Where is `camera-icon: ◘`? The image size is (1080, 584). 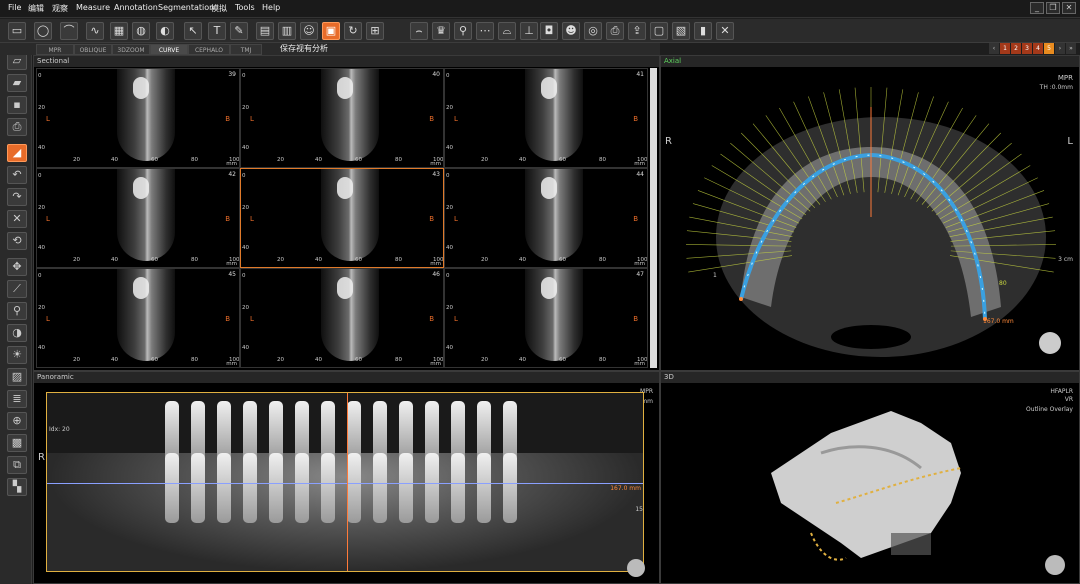
camera-icon: ◘ is located at coordinates (549, 31).